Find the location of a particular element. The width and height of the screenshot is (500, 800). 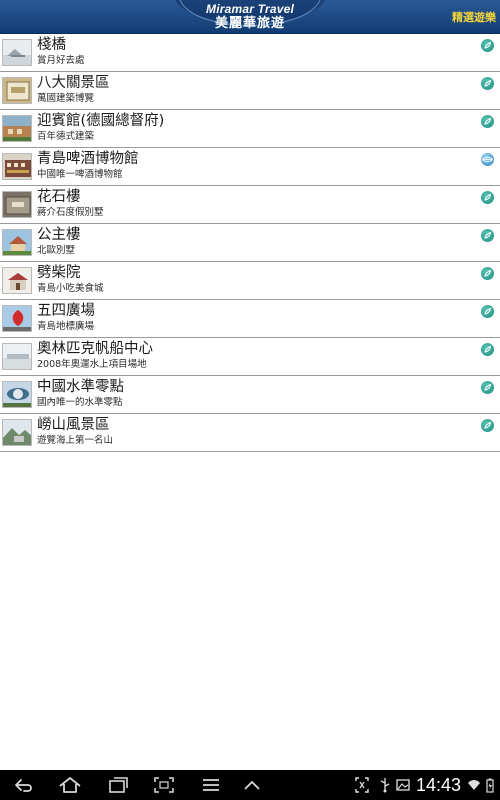

attraction-subtitle: 北歐別墅 is located at coordinates (56, 250).